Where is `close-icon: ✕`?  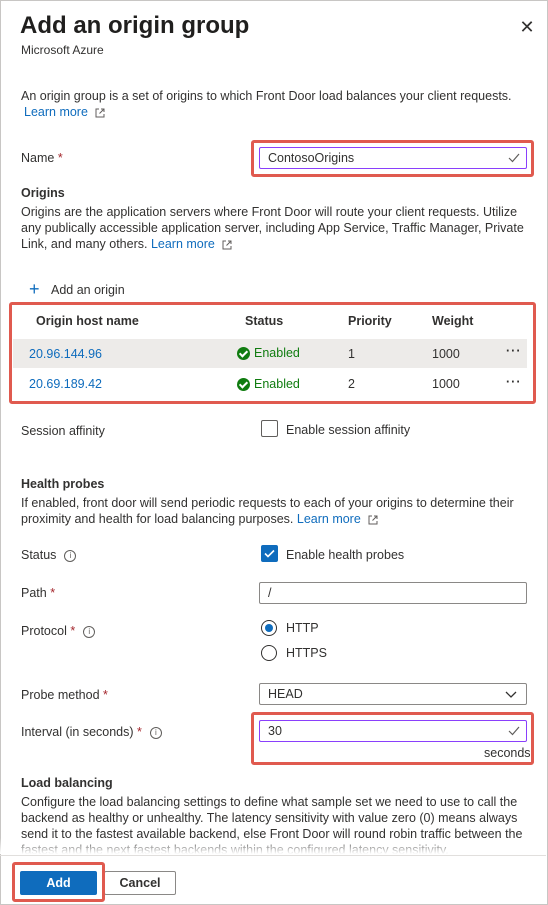 close-icon: ✕ is located at coordinates (527, 27).